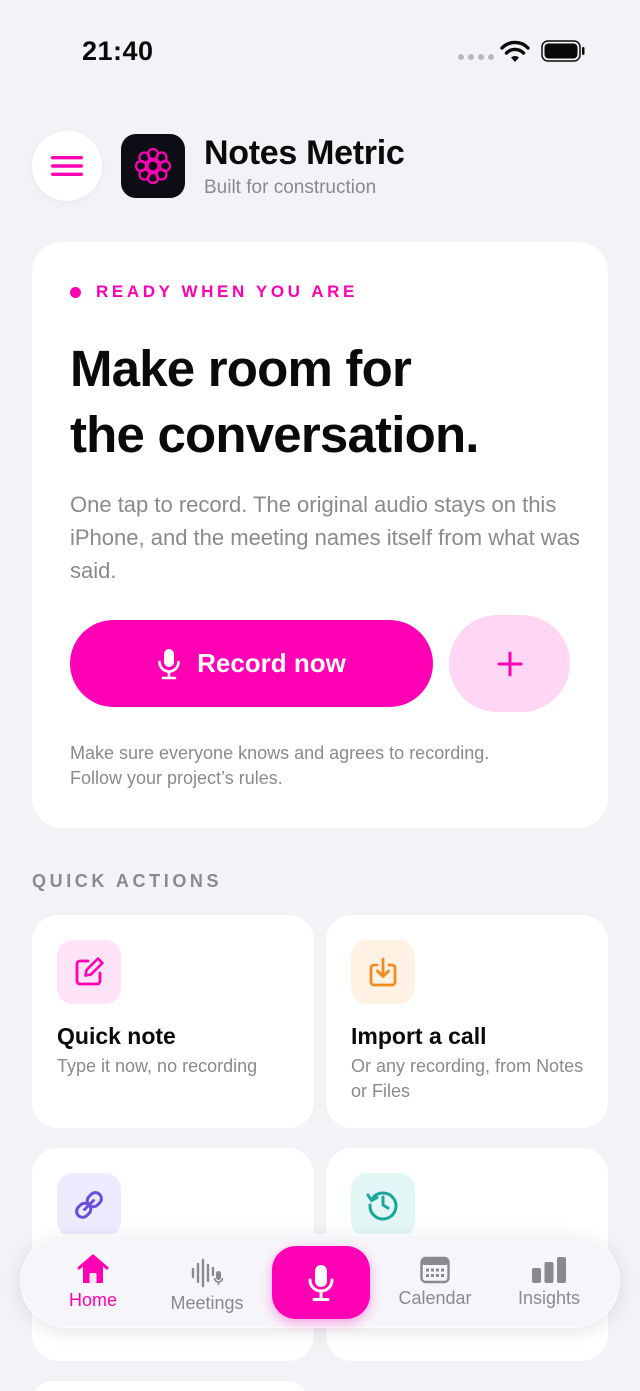 The width and height of the screenshot is (640, 1391). I want to click on next-card, so click(170, 1386).